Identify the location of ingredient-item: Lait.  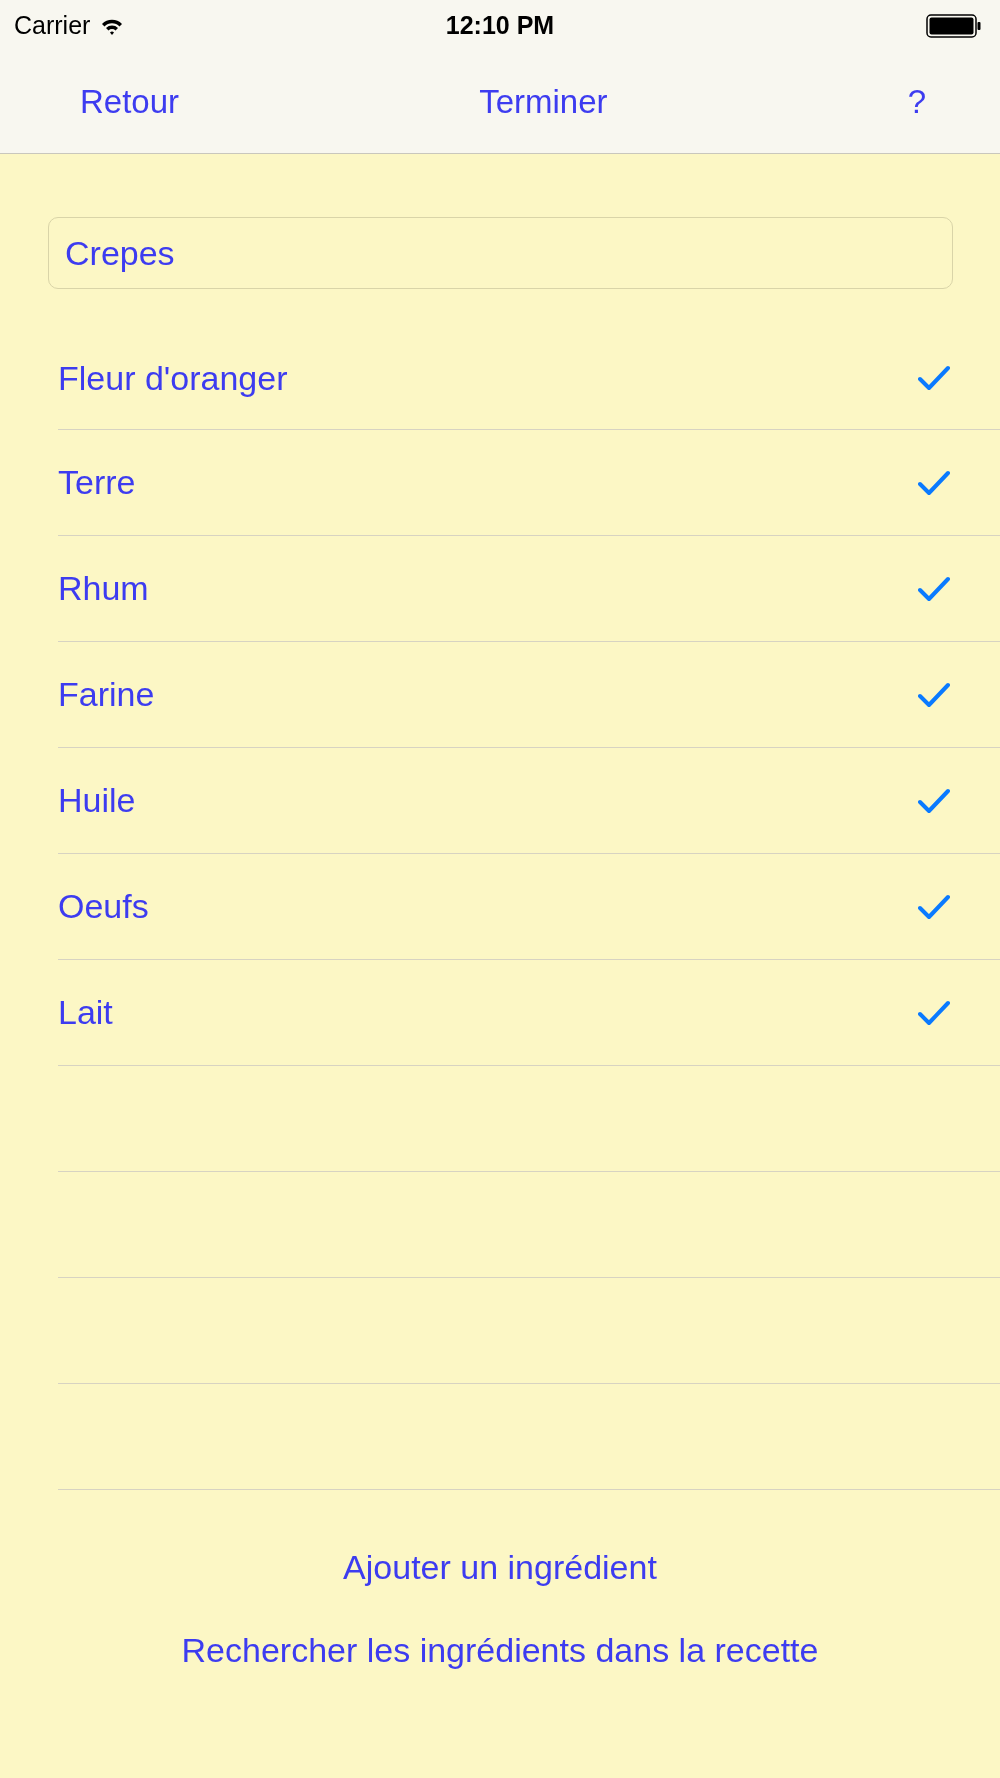
(85, 1012).